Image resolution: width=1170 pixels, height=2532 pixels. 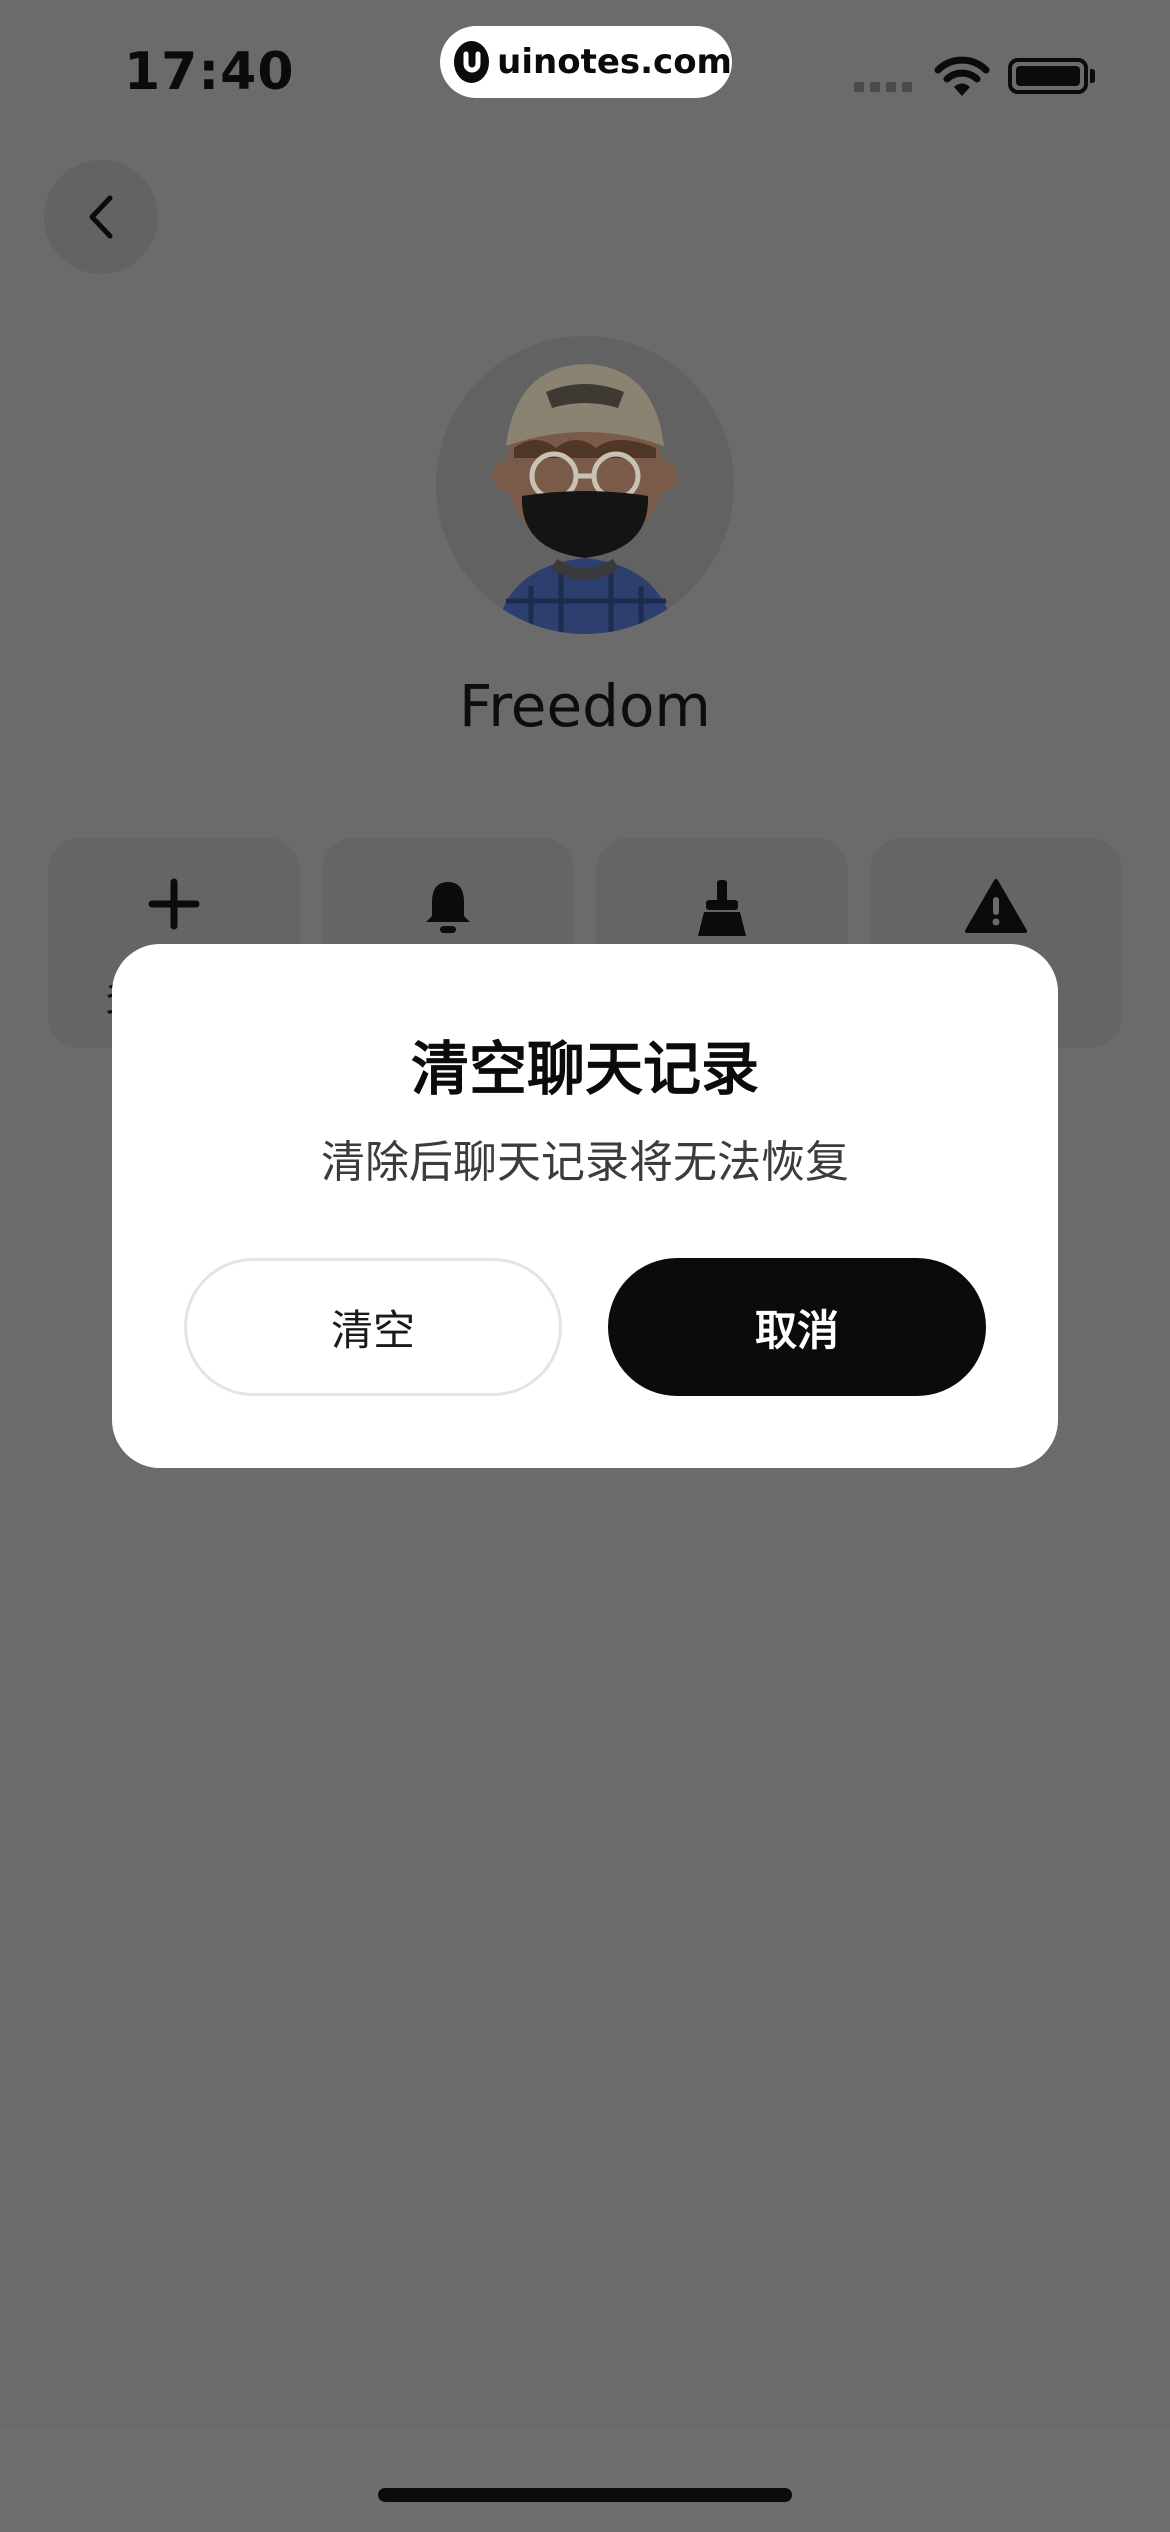 What do you see at coordinates (1048, 76) in the screenshot?
I see `battery-icon` at bounding box center [1048, 76].